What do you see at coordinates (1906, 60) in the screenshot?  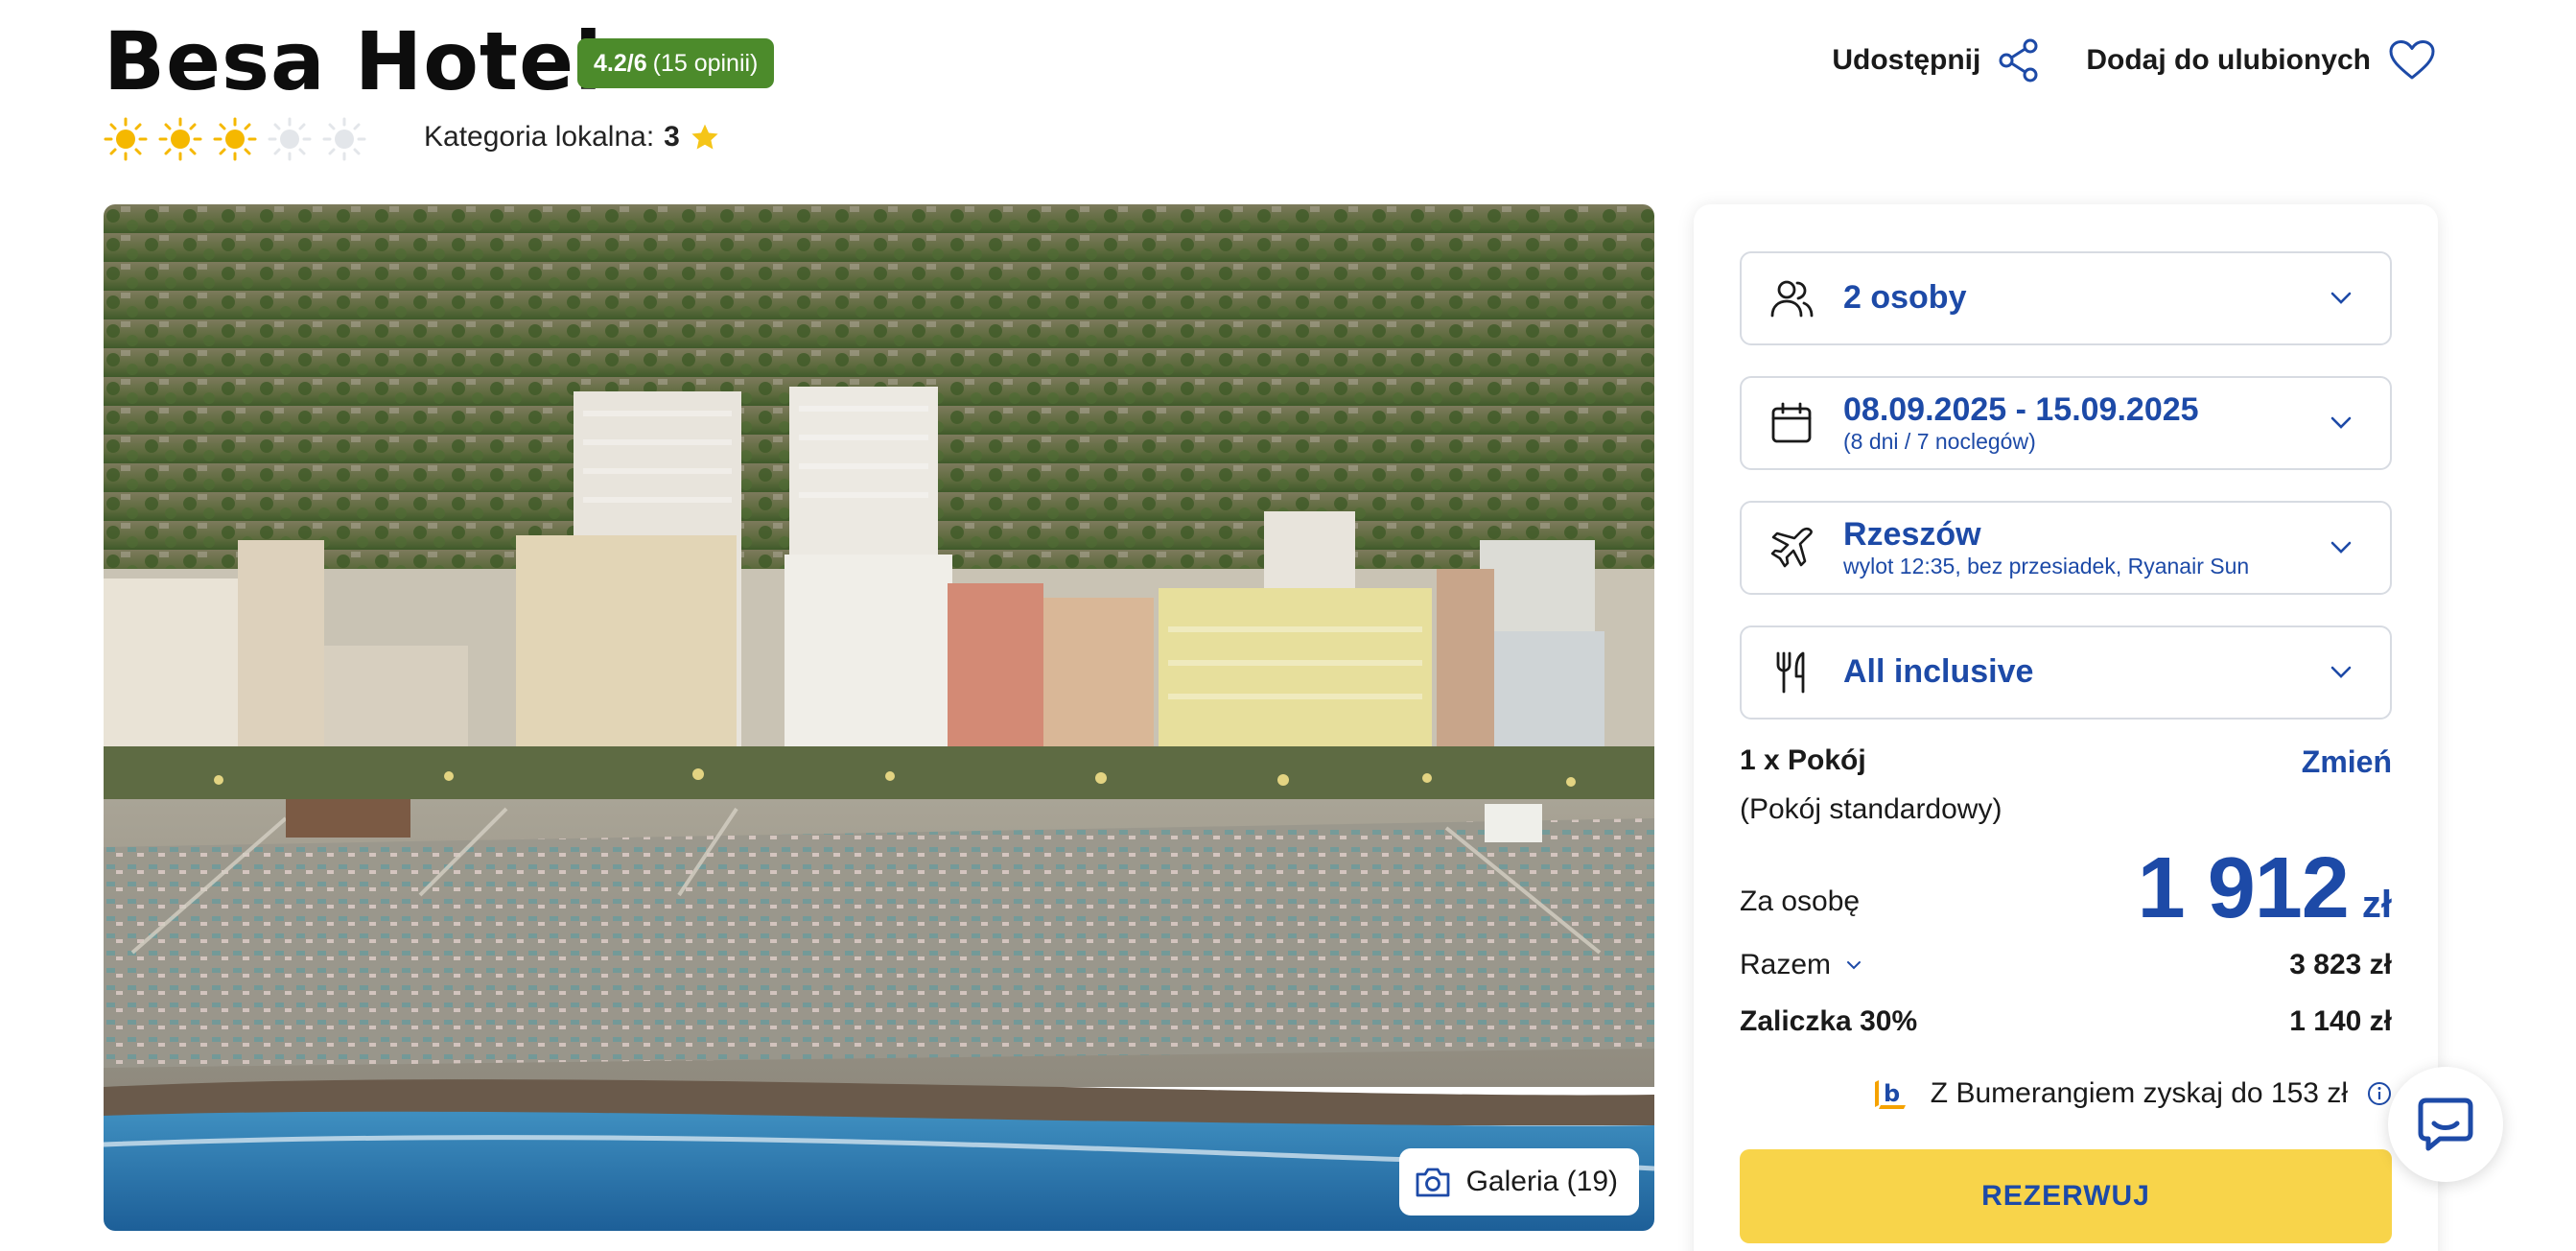 I see `share-label: Udostępnij` at bounding box center [1906, 60].